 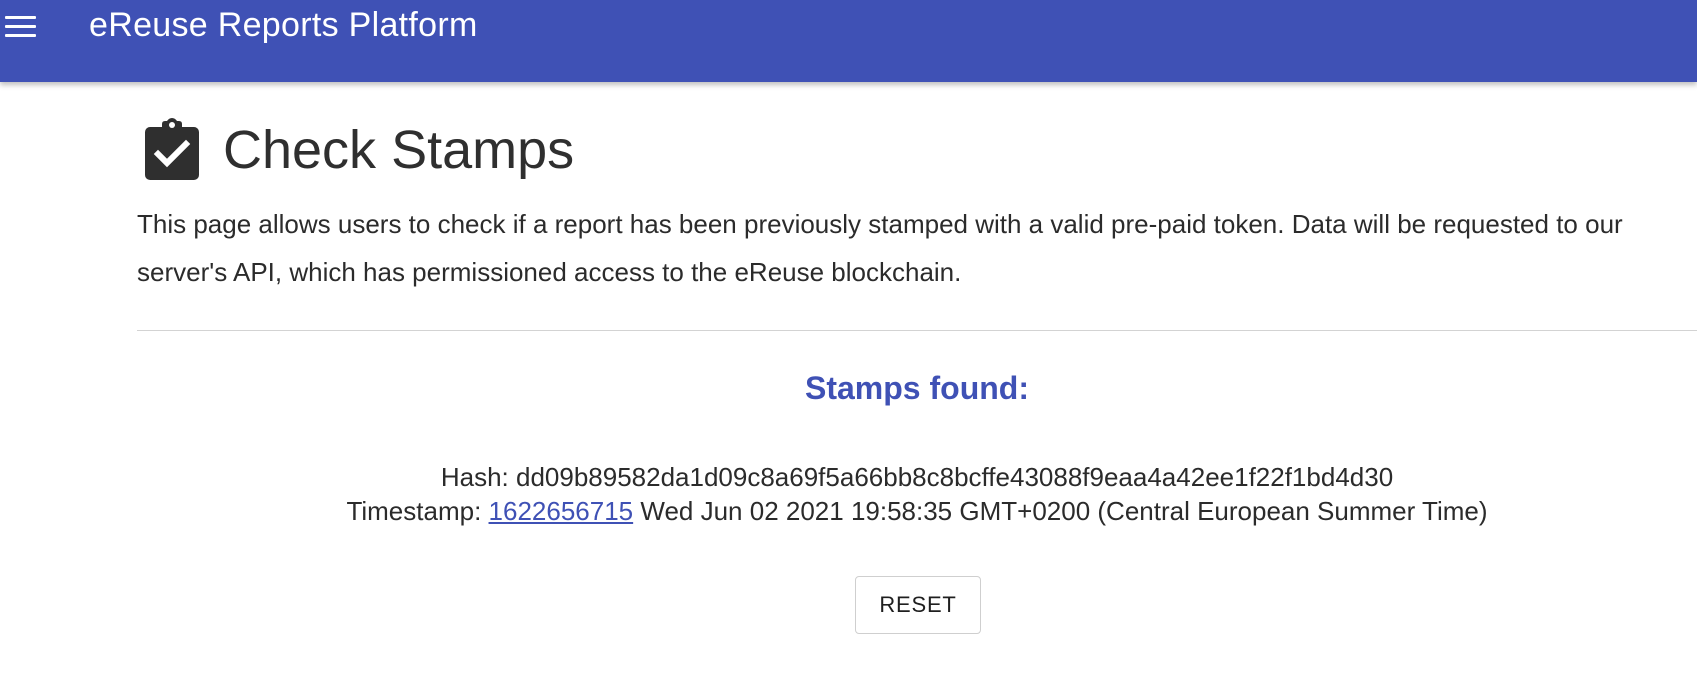 I want to click on app-title: eReuse Reports Platform, so click(x=283, y=25).